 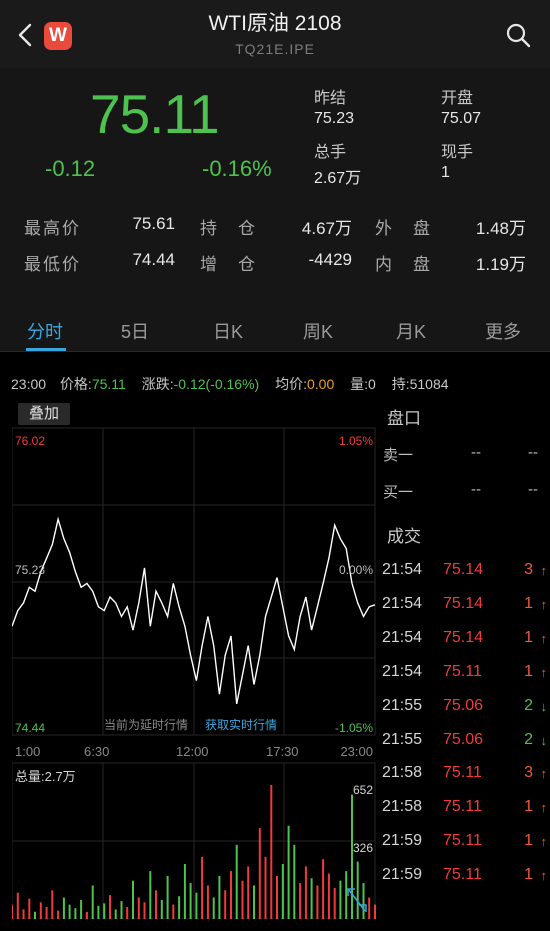 What do you see at coordinates (528, 739) in the screenshot?
I see `trade-volume: 2` at bounding box center [528, 739].